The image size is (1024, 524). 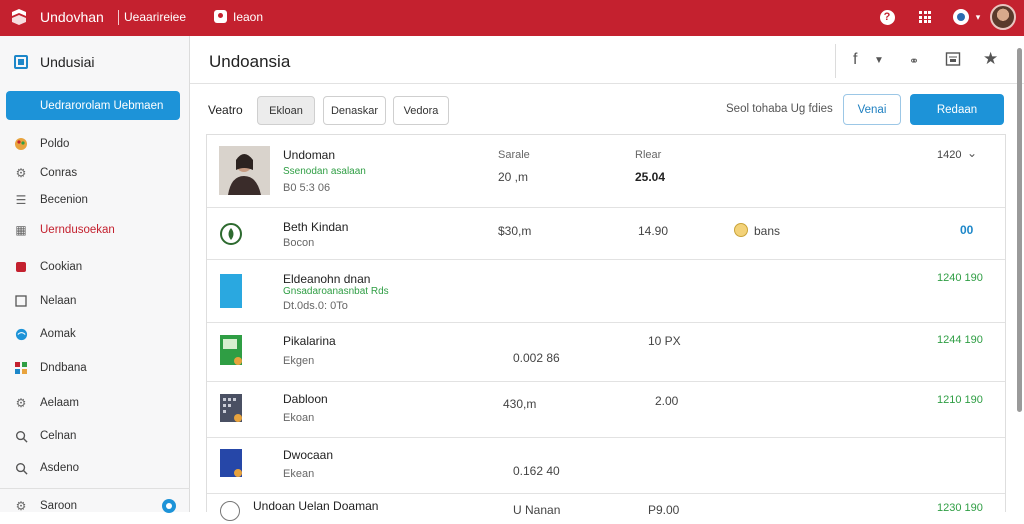 What do you see at coordinates (653, 231) in the screenshot?
I see `row-value-2: 14.90` at bounding box center [653, 231].